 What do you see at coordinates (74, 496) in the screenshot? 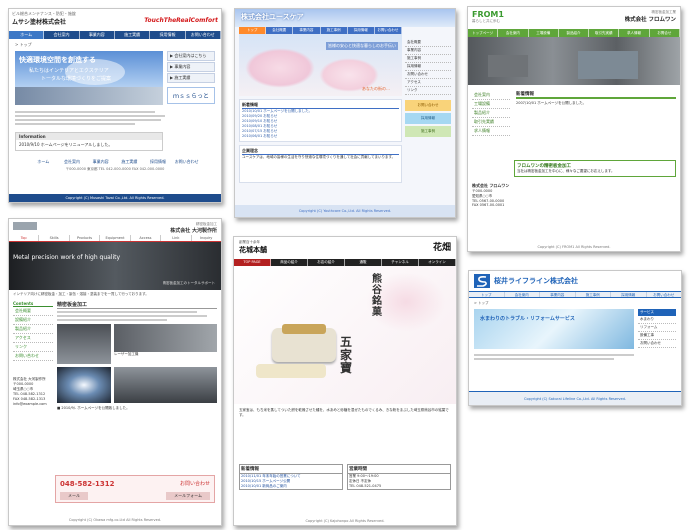
I see `mail-button: メール` at bounding box center [74, 496].